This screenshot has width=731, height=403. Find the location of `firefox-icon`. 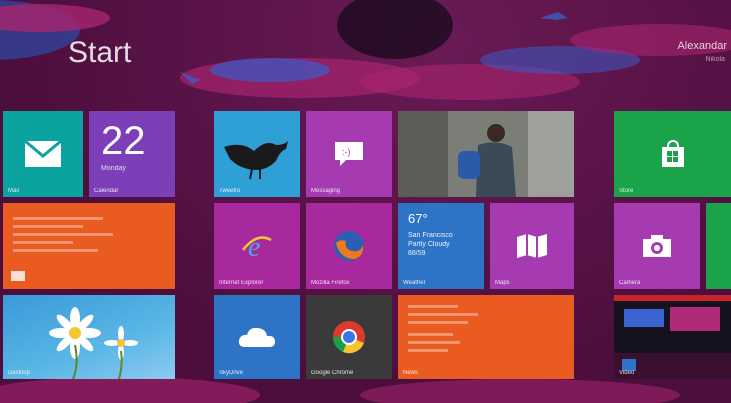

firefox-icon is located at coordinates (349, 246).